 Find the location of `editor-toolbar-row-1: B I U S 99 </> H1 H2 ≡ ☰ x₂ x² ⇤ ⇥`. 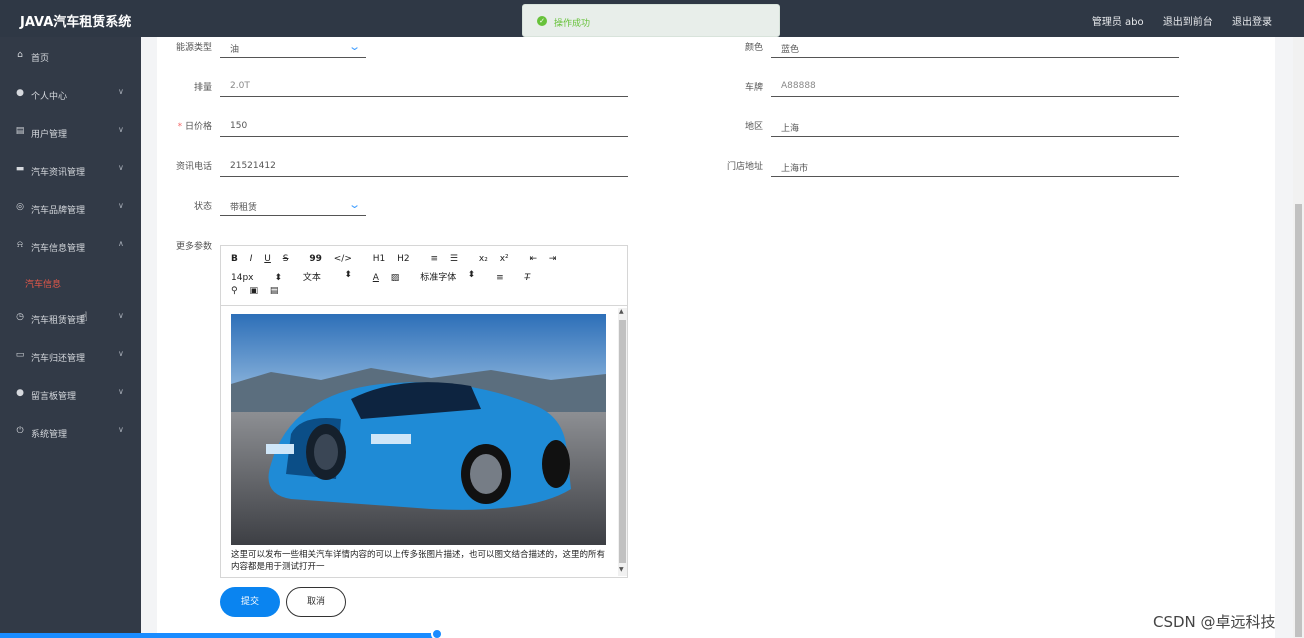

editor-toolbar-row-1: B I U S 99 </> H1 H2 ≡ ☰ x₂ x² ⇤ ⇥ is located at coordinates (398, 259).